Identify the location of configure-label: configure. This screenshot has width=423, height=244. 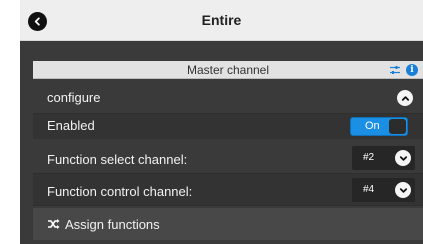
(74, 97).